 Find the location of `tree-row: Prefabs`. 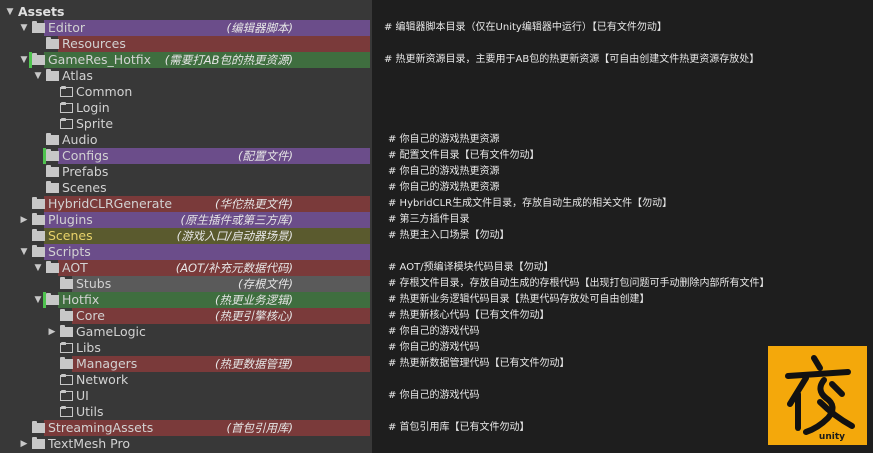

tree-row: Prefabs is located at coordinates (186, 172).